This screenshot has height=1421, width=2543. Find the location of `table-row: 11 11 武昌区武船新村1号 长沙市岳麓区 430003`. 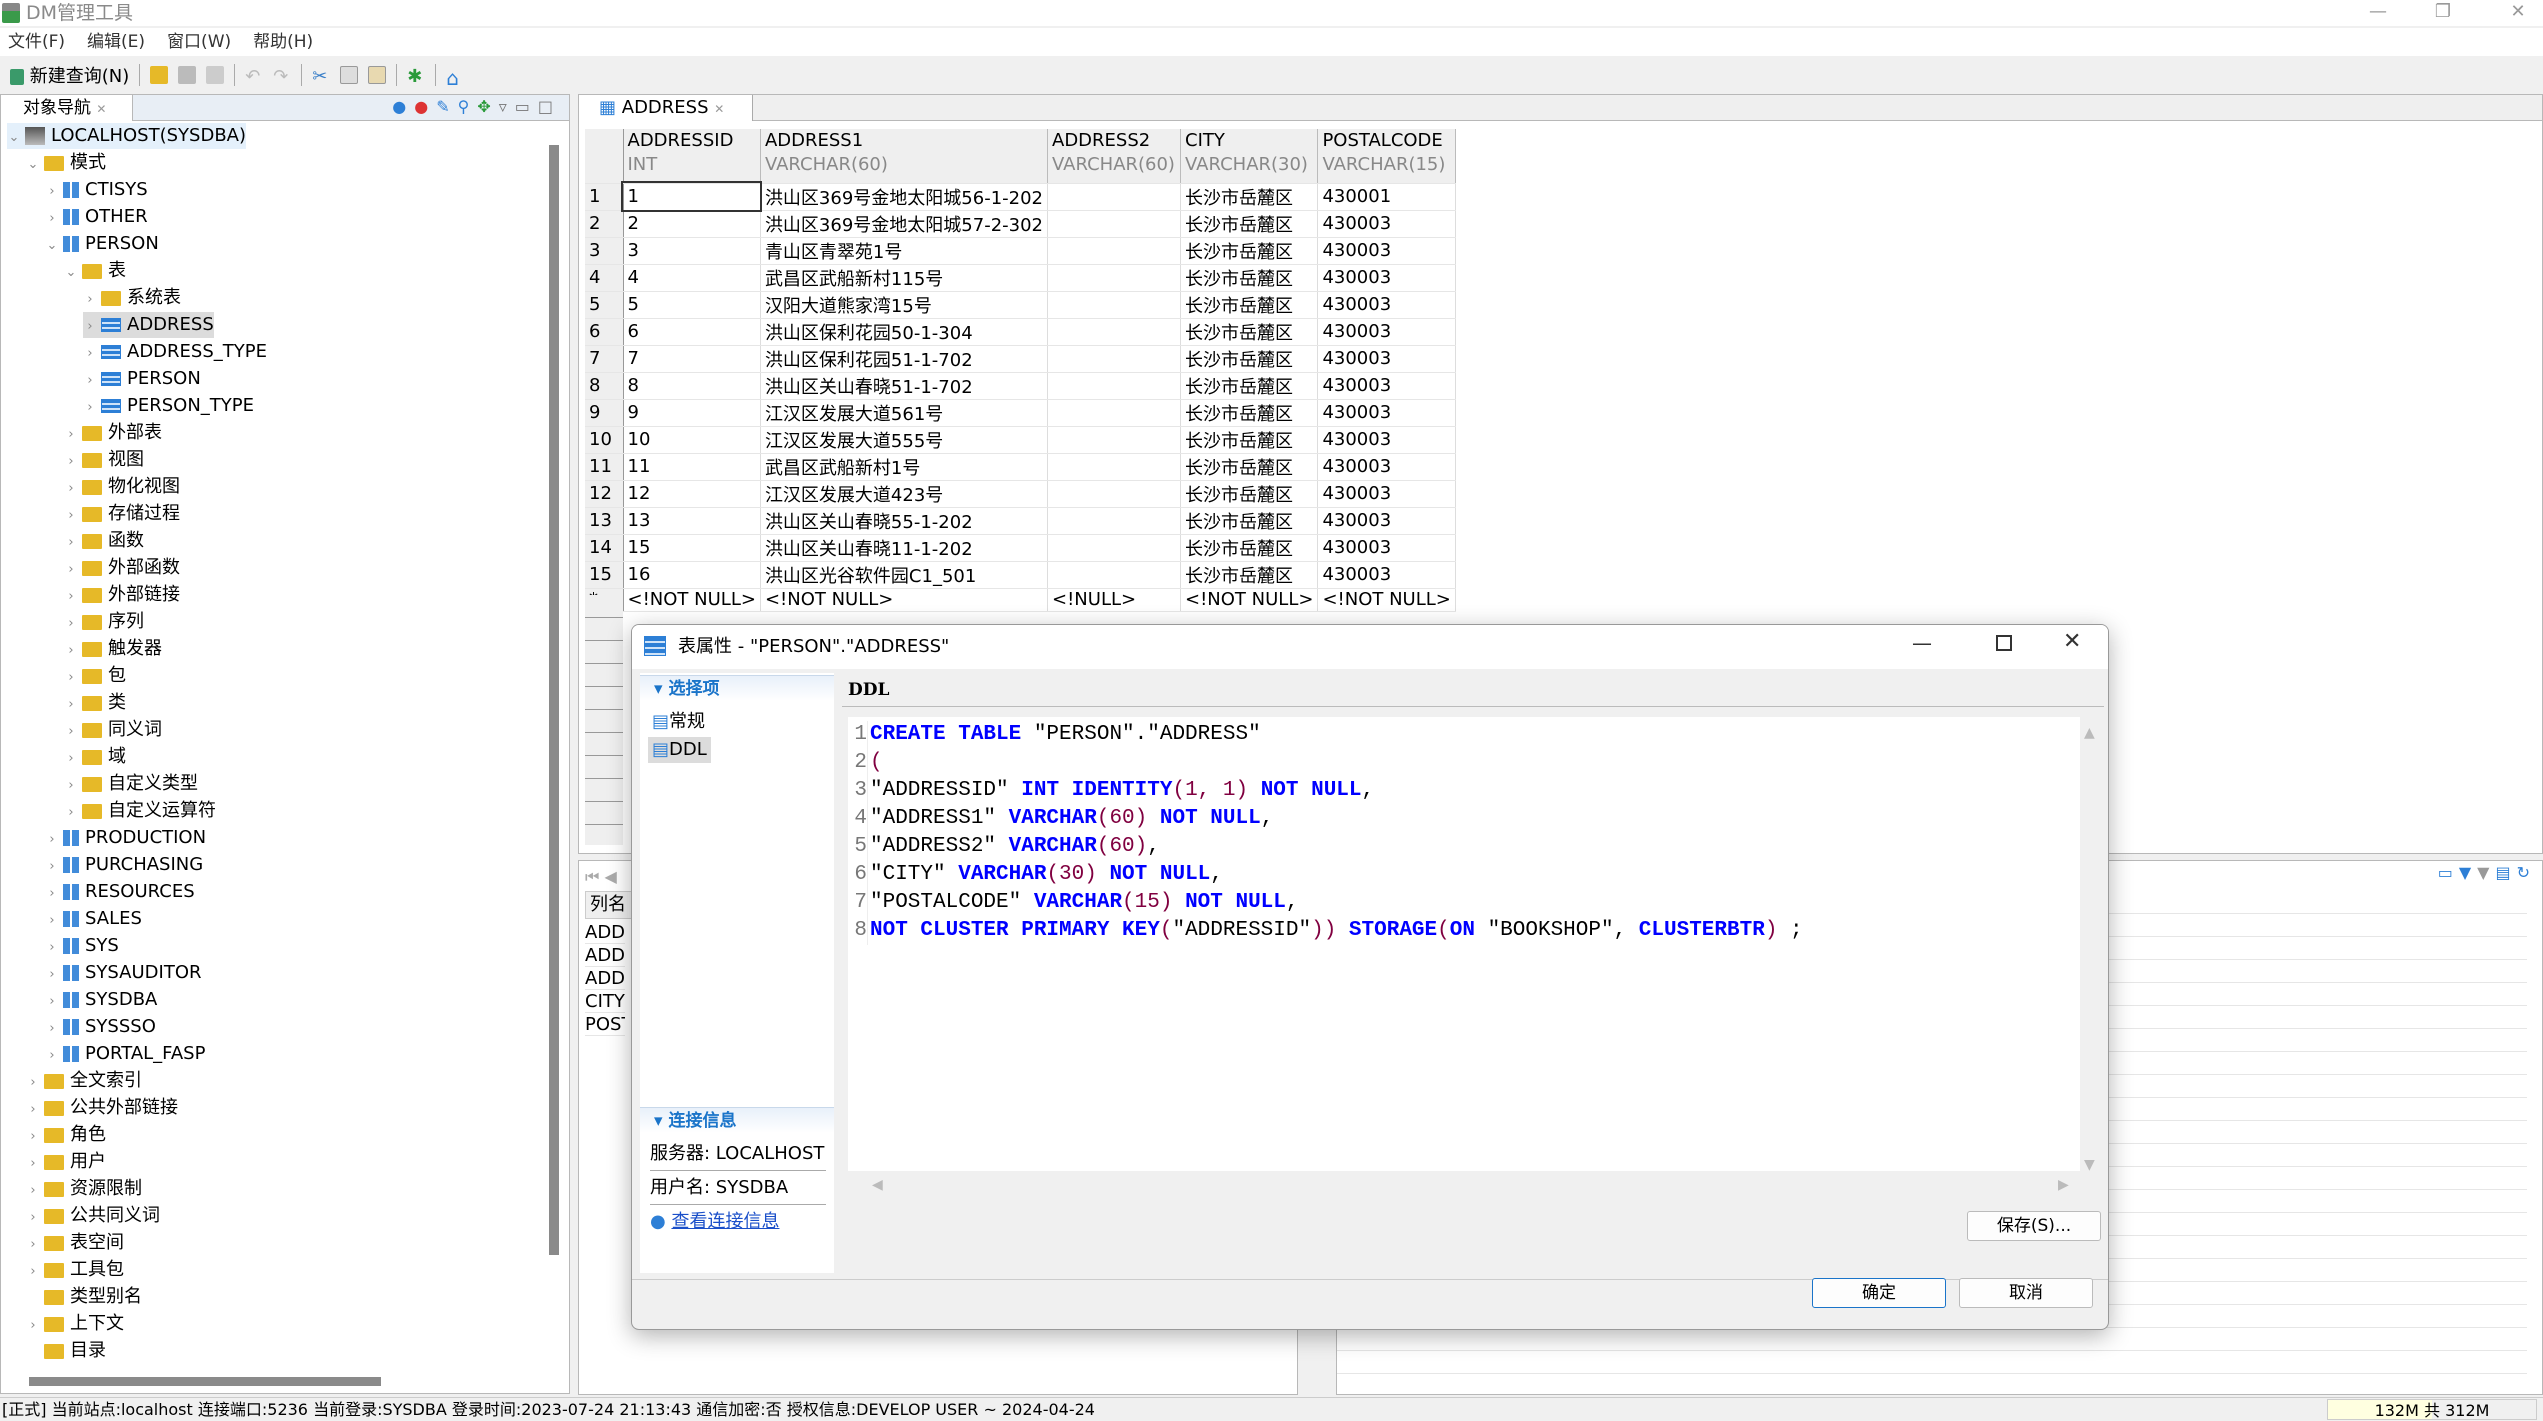

table-row: 11 11 武昌区武船新村1号 长沙市岳麓区 430003 is located at coordinates (1020, 467).